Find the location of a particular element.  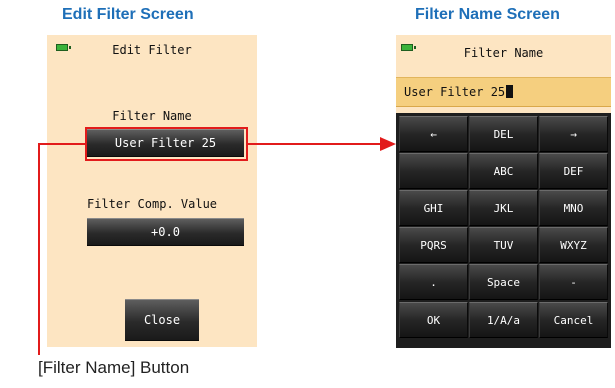

callout-leader-horizontal is located at coordinates (62, 144).